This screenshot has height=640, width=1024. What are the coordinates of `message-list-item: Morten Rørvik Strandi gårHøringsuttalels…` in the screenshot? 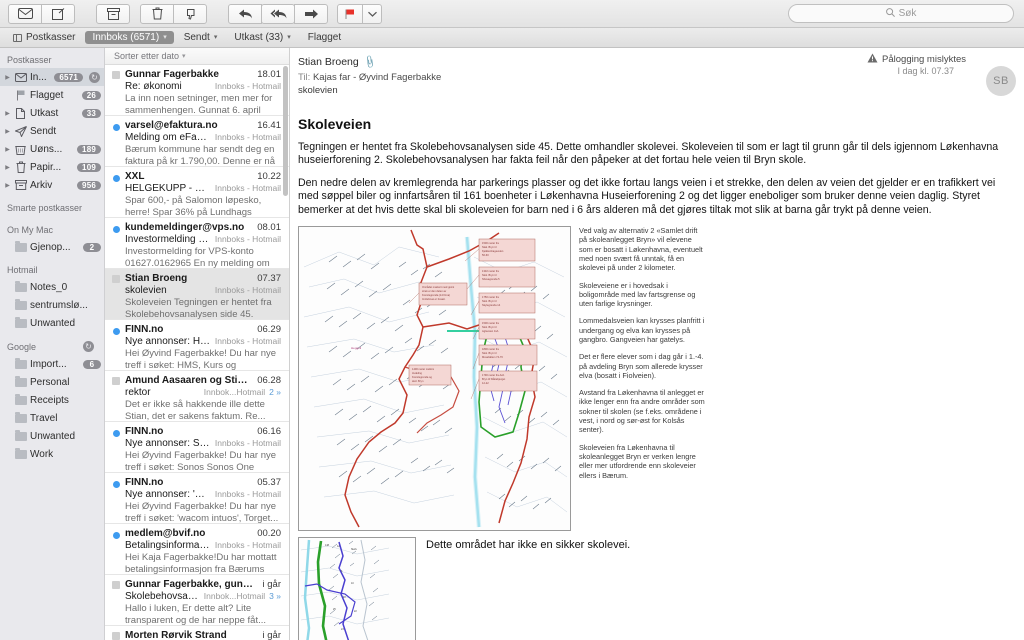 It's located at (197, 633).